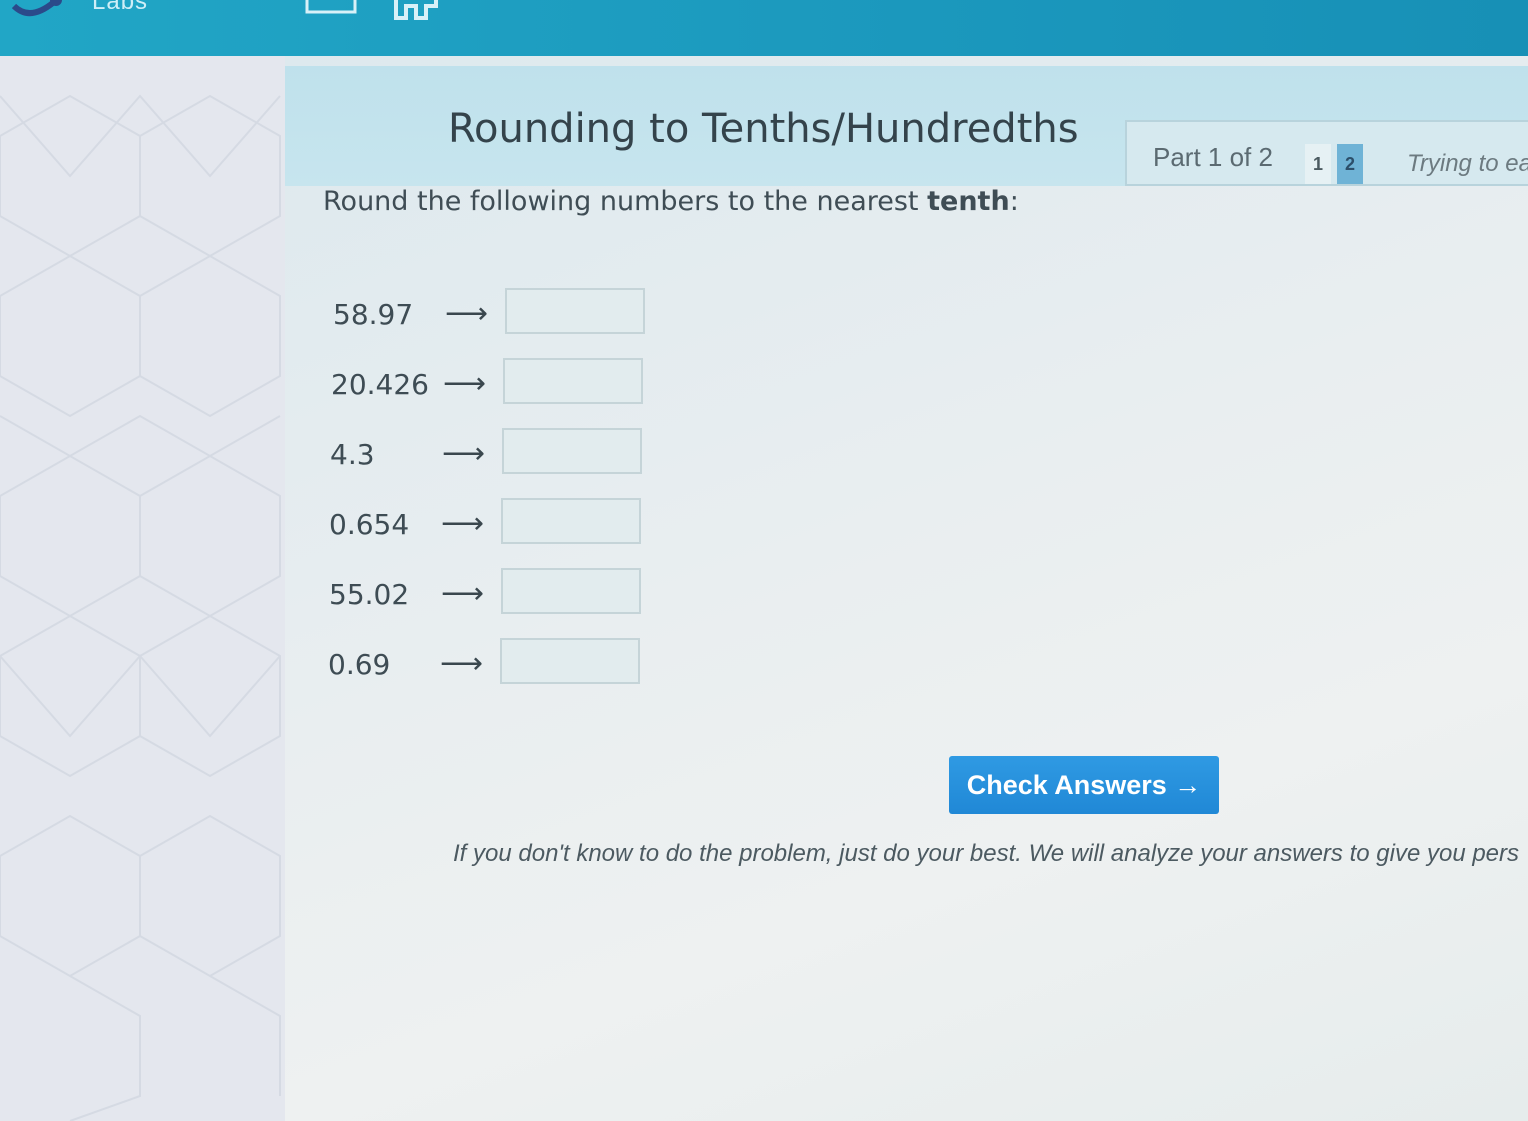  Describe the element at coordinates (373, 314) in the screenshot. I see `problem-number: 58.97` at that location.